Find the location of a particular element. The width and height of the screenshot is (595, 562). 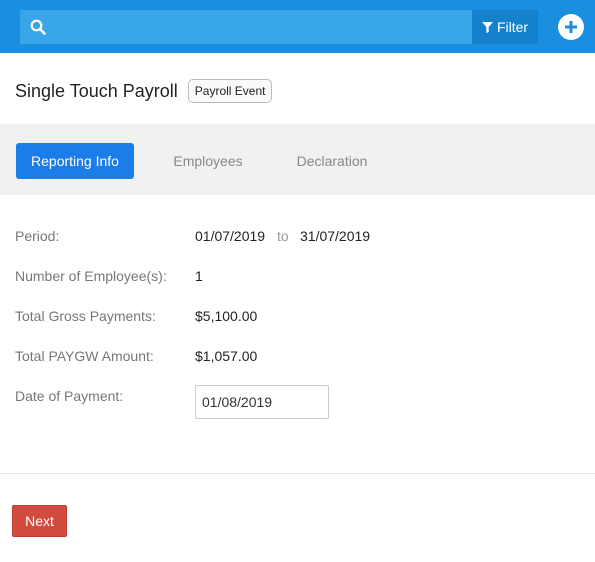

filter-button: Filter is located at coordinates (505, 27).